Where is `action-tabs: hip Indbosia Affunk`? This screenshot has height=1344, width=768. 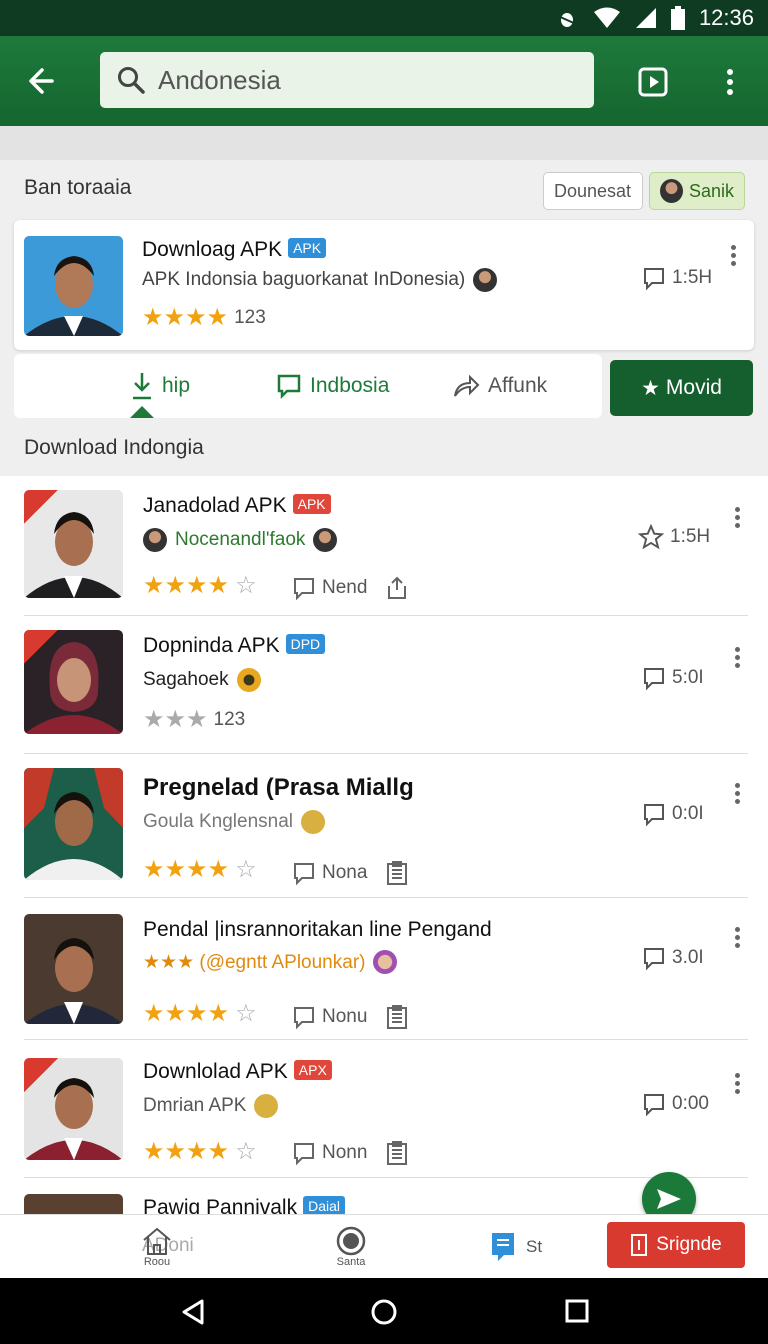
action-tabs: hip Indbosia Affunk is located at coordinates (308, 386).